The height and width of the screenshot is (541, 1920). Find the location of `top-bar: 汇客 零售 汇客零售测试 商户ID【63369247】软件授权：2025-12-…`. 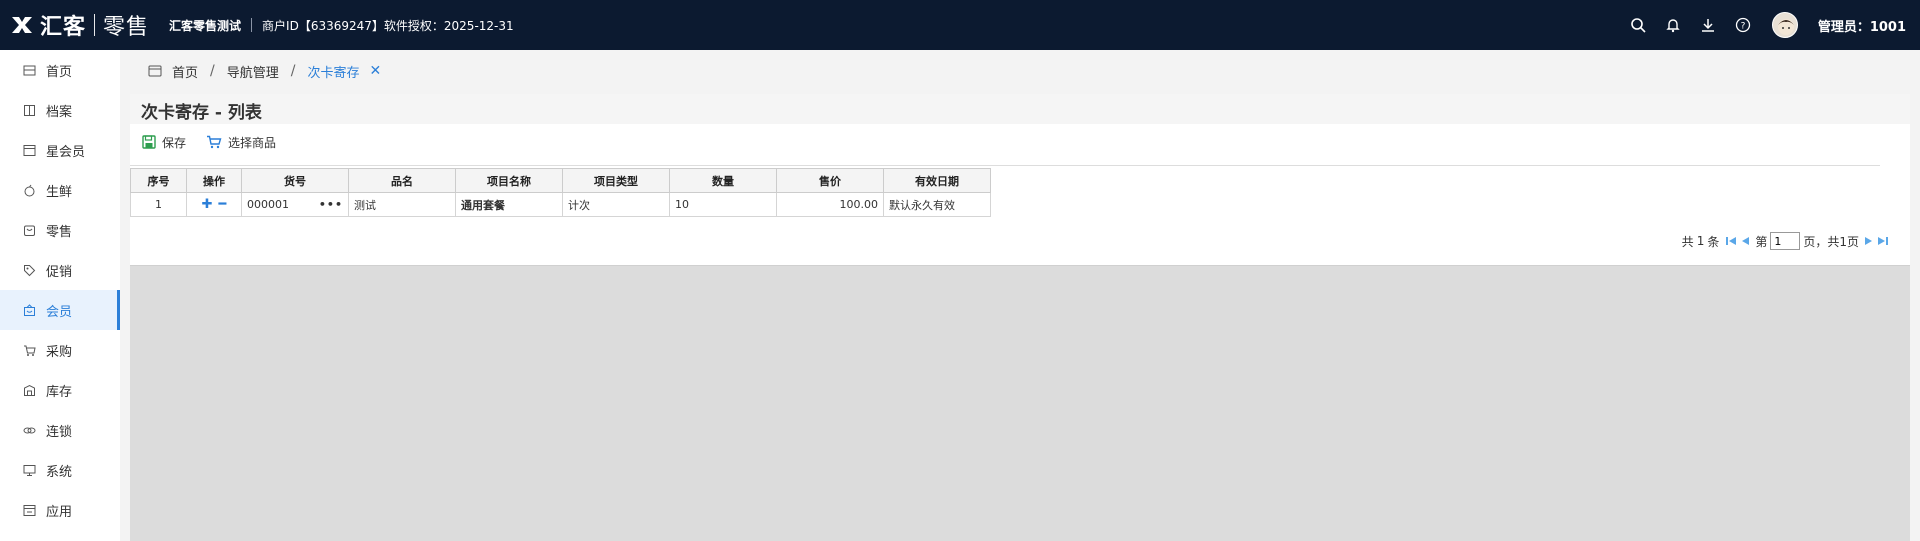

top-bar: 汇客 零售 汇客零售测试 商户ID【63369247】软件授权：2025-12-… is located at coordinates (960, 25).